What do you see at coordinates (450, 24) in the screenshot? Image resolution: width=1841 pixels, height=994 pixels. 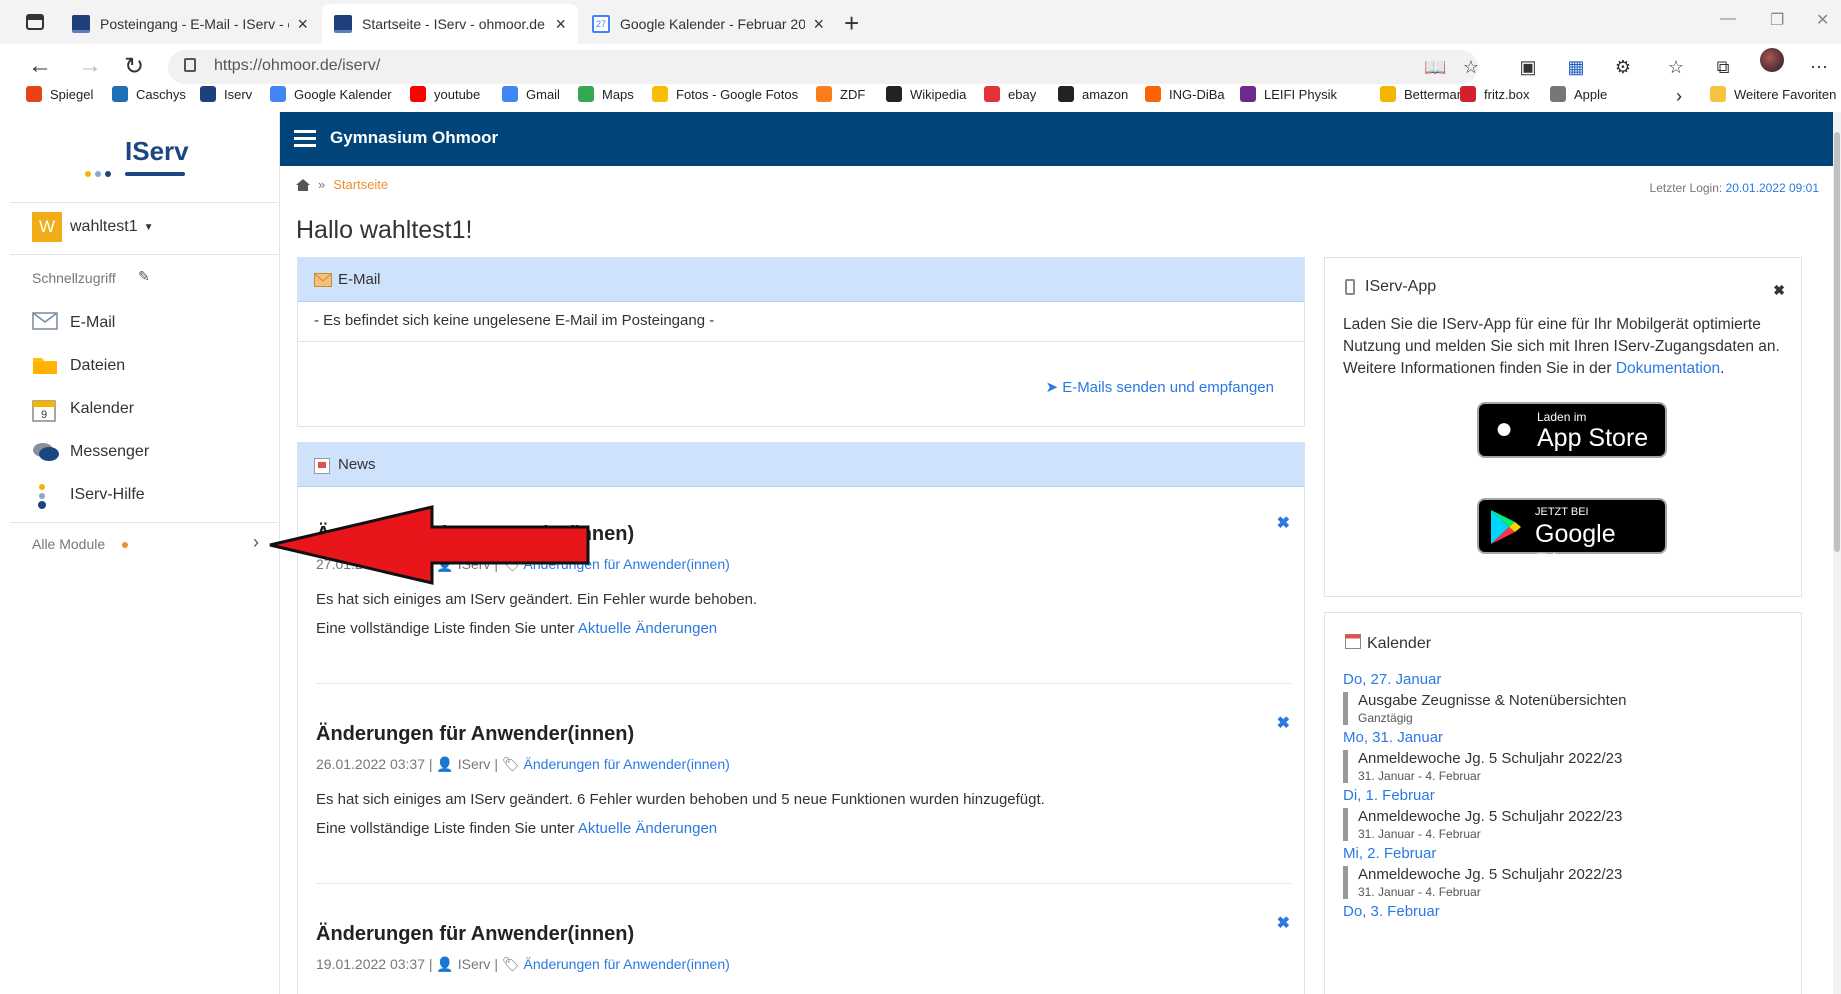 I see `tab-startseite: Startseite - IServ - ohmoor.de ×` at bounding box center [450, 24].